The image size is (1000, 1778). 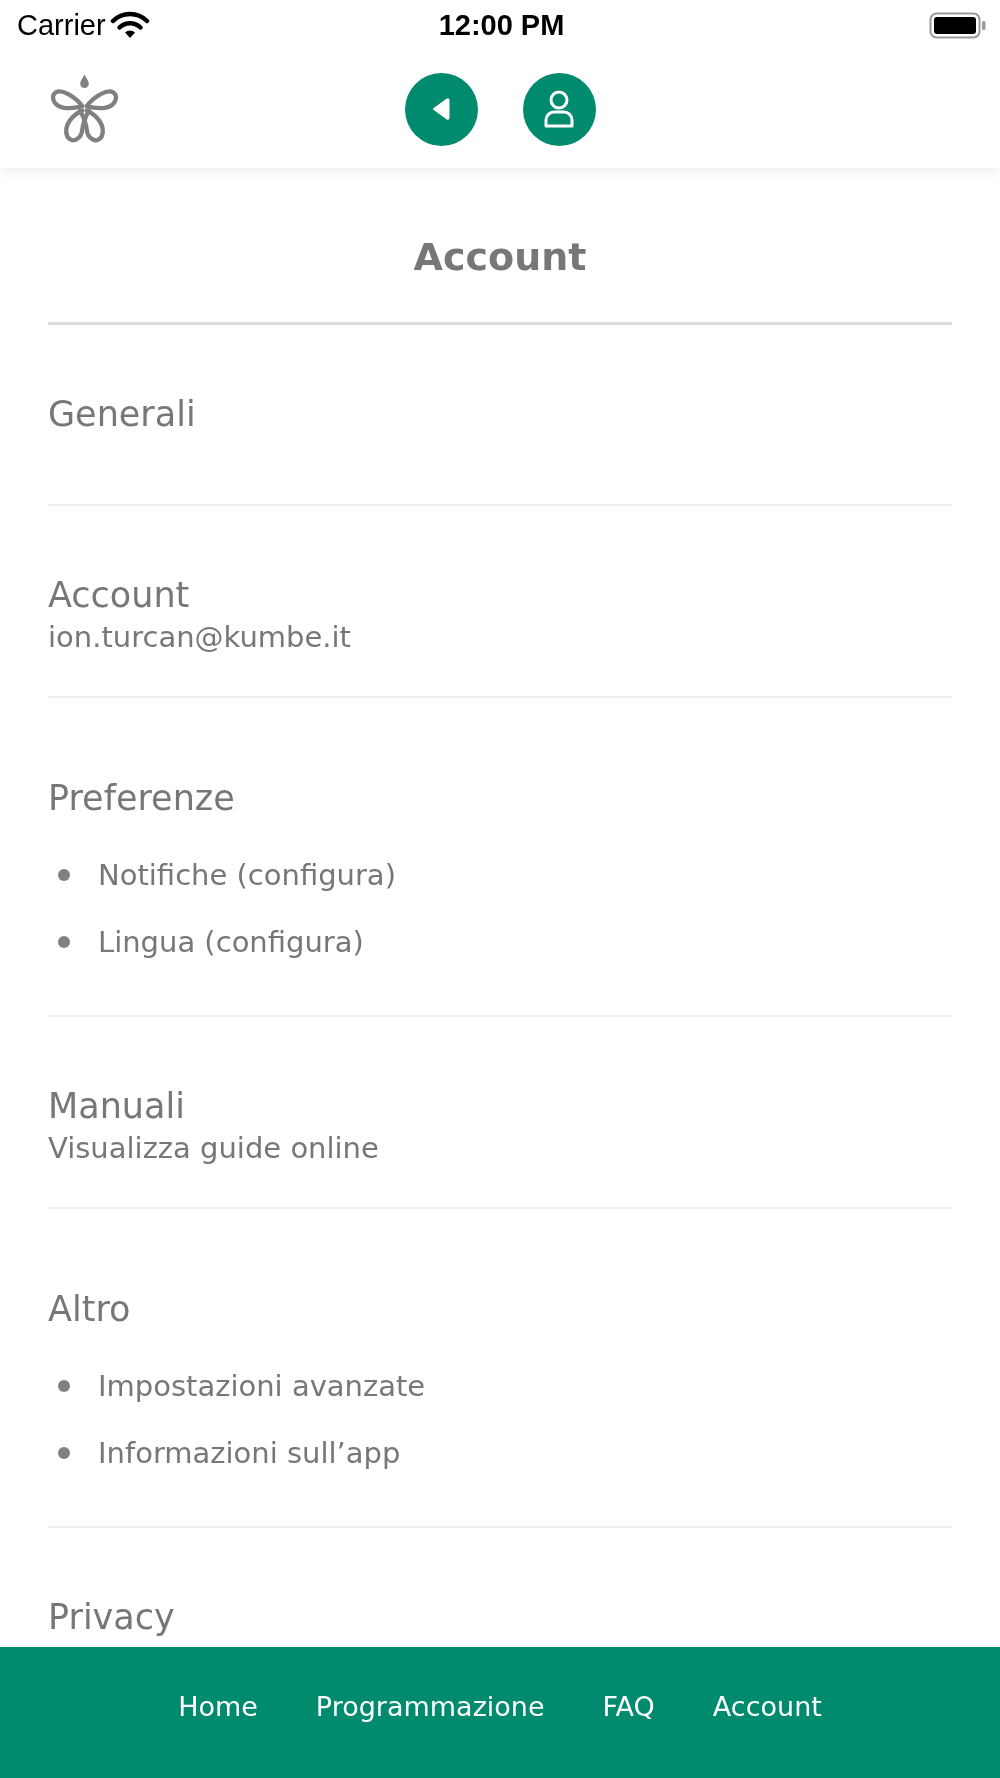 I want to click on settings-link: Impostazioni avanzate, so click(x=262, y=1386).